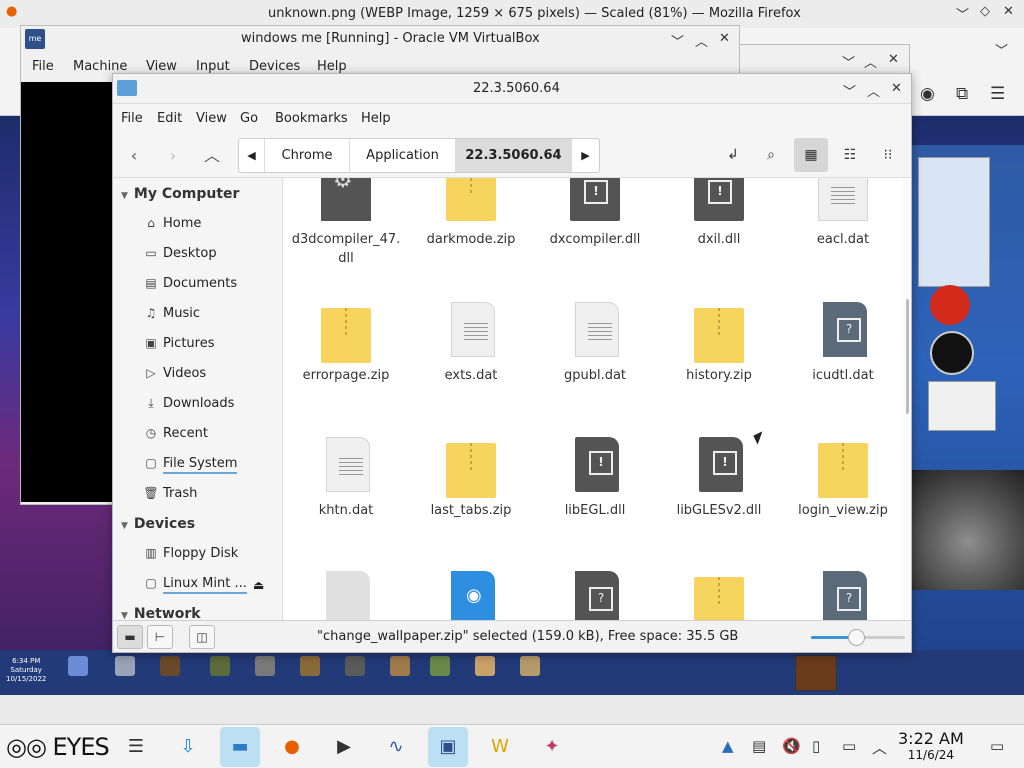  Describe the element at coordinates (1001, 49) in the screenshot. I see `tab-list-icon: ﹀` at that location.